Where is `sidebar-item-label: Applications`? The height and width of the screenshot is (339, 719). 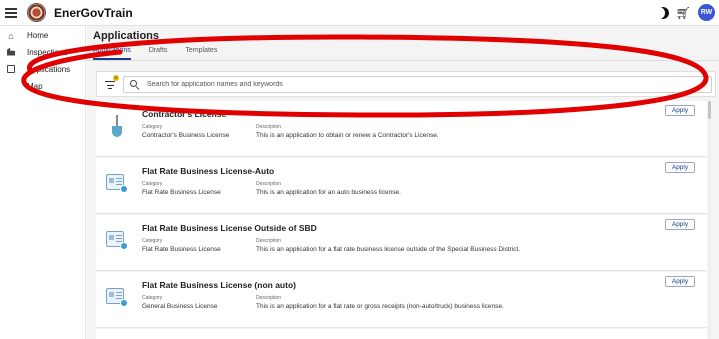
sidebar-item-label: Applications is located at coordinates (49, 69).